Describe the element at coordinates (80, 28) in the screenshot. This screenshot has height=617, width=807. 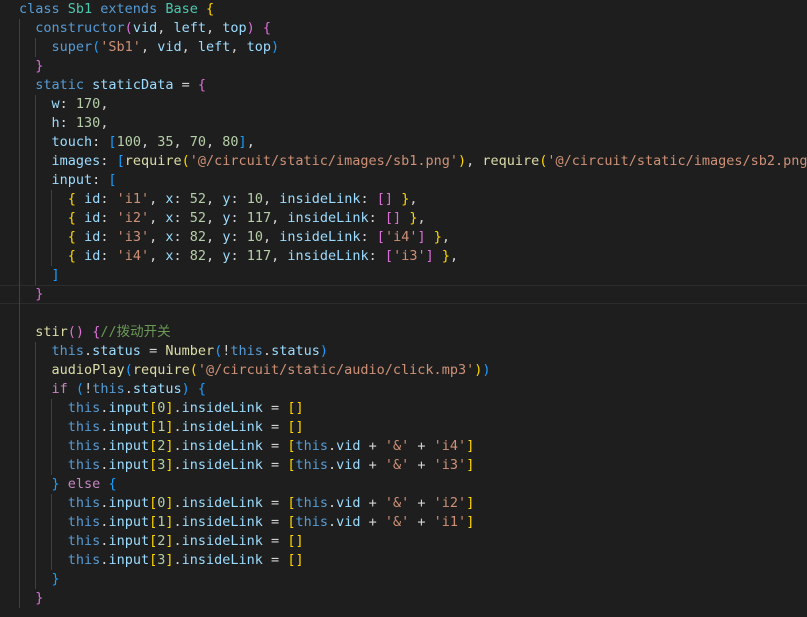
I see `code-token: constructor` at that location.